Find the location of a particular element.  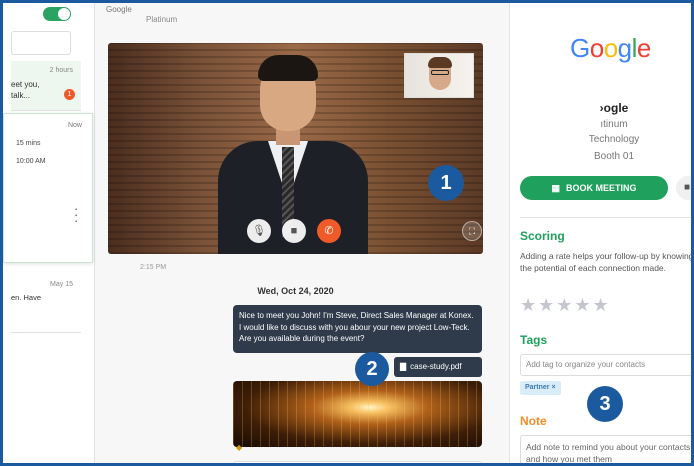

self-view-hair is located at coordinates (440, 62).